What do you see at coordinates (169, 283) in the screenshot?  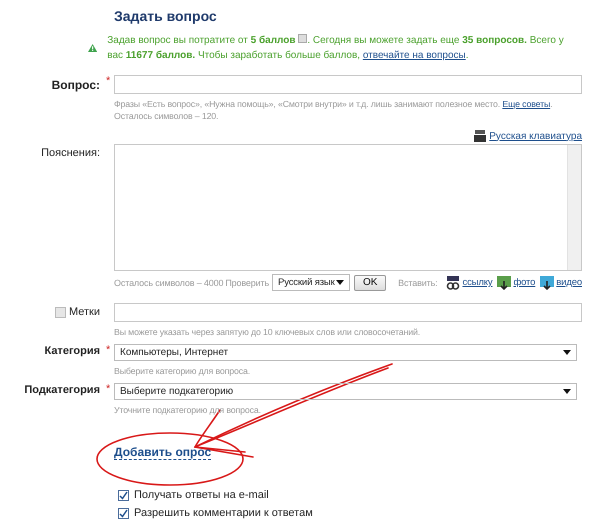 I see `details-counter: Осталось символов – 4000` at bounding box center [169, 283].